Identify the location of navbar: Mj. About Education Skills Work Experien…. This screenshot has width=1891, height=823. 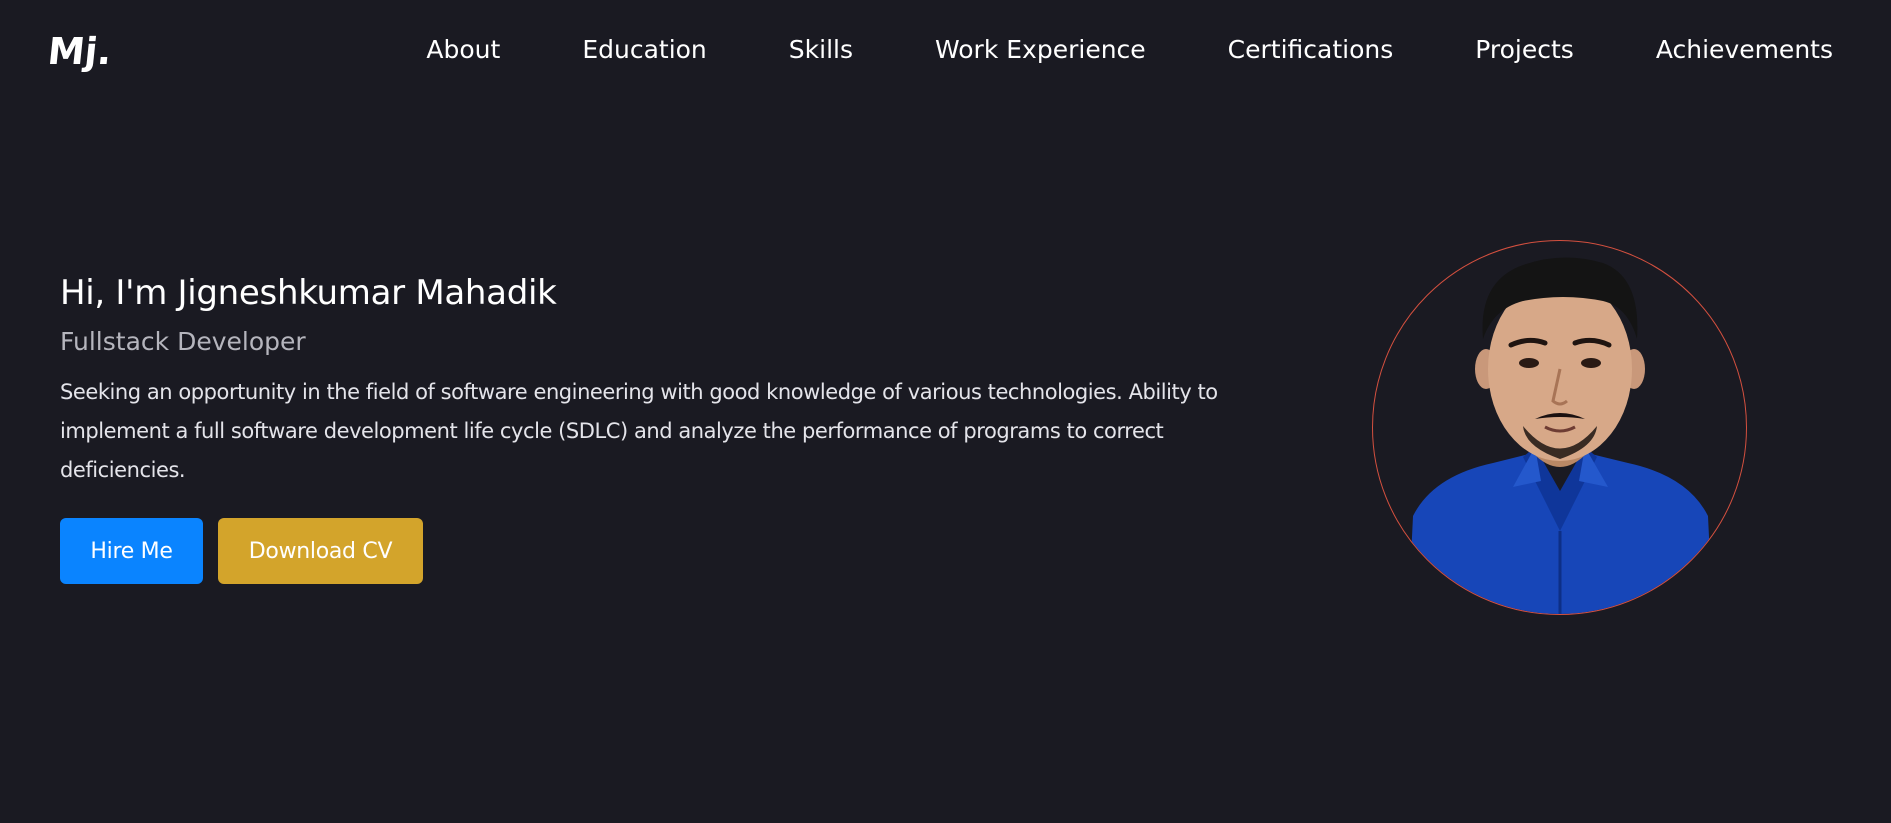
(945, 52).